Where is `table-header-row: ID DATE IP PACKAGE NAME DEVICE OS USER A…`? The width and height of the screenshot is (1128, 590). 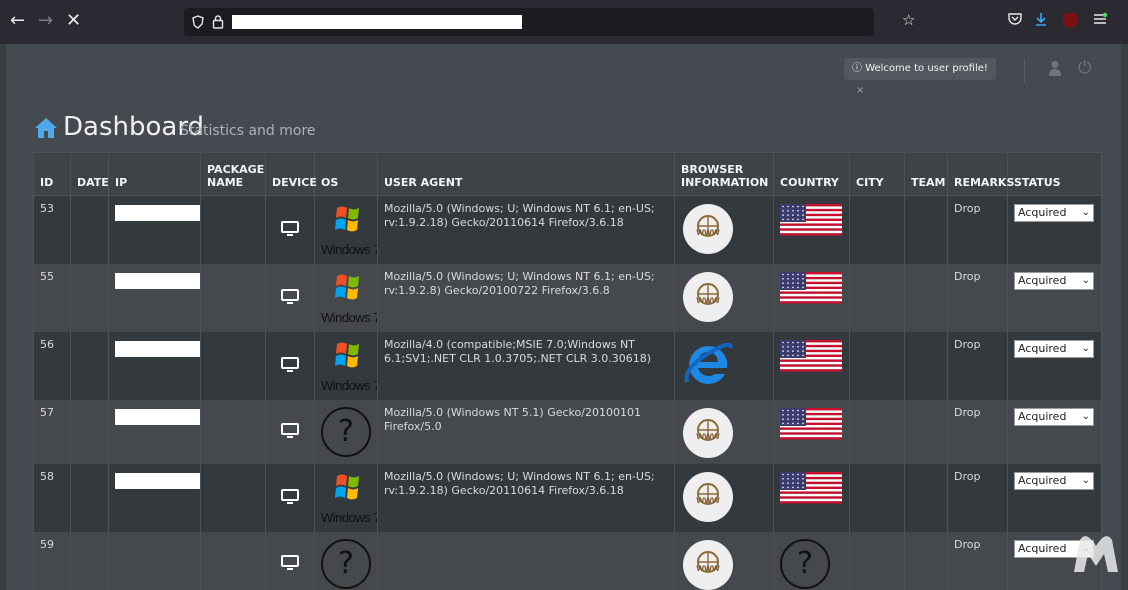
table-header-row: ID DATE IP PACKAGE NAME DEVICE OS USER A… is located at coordinates (567, 174).